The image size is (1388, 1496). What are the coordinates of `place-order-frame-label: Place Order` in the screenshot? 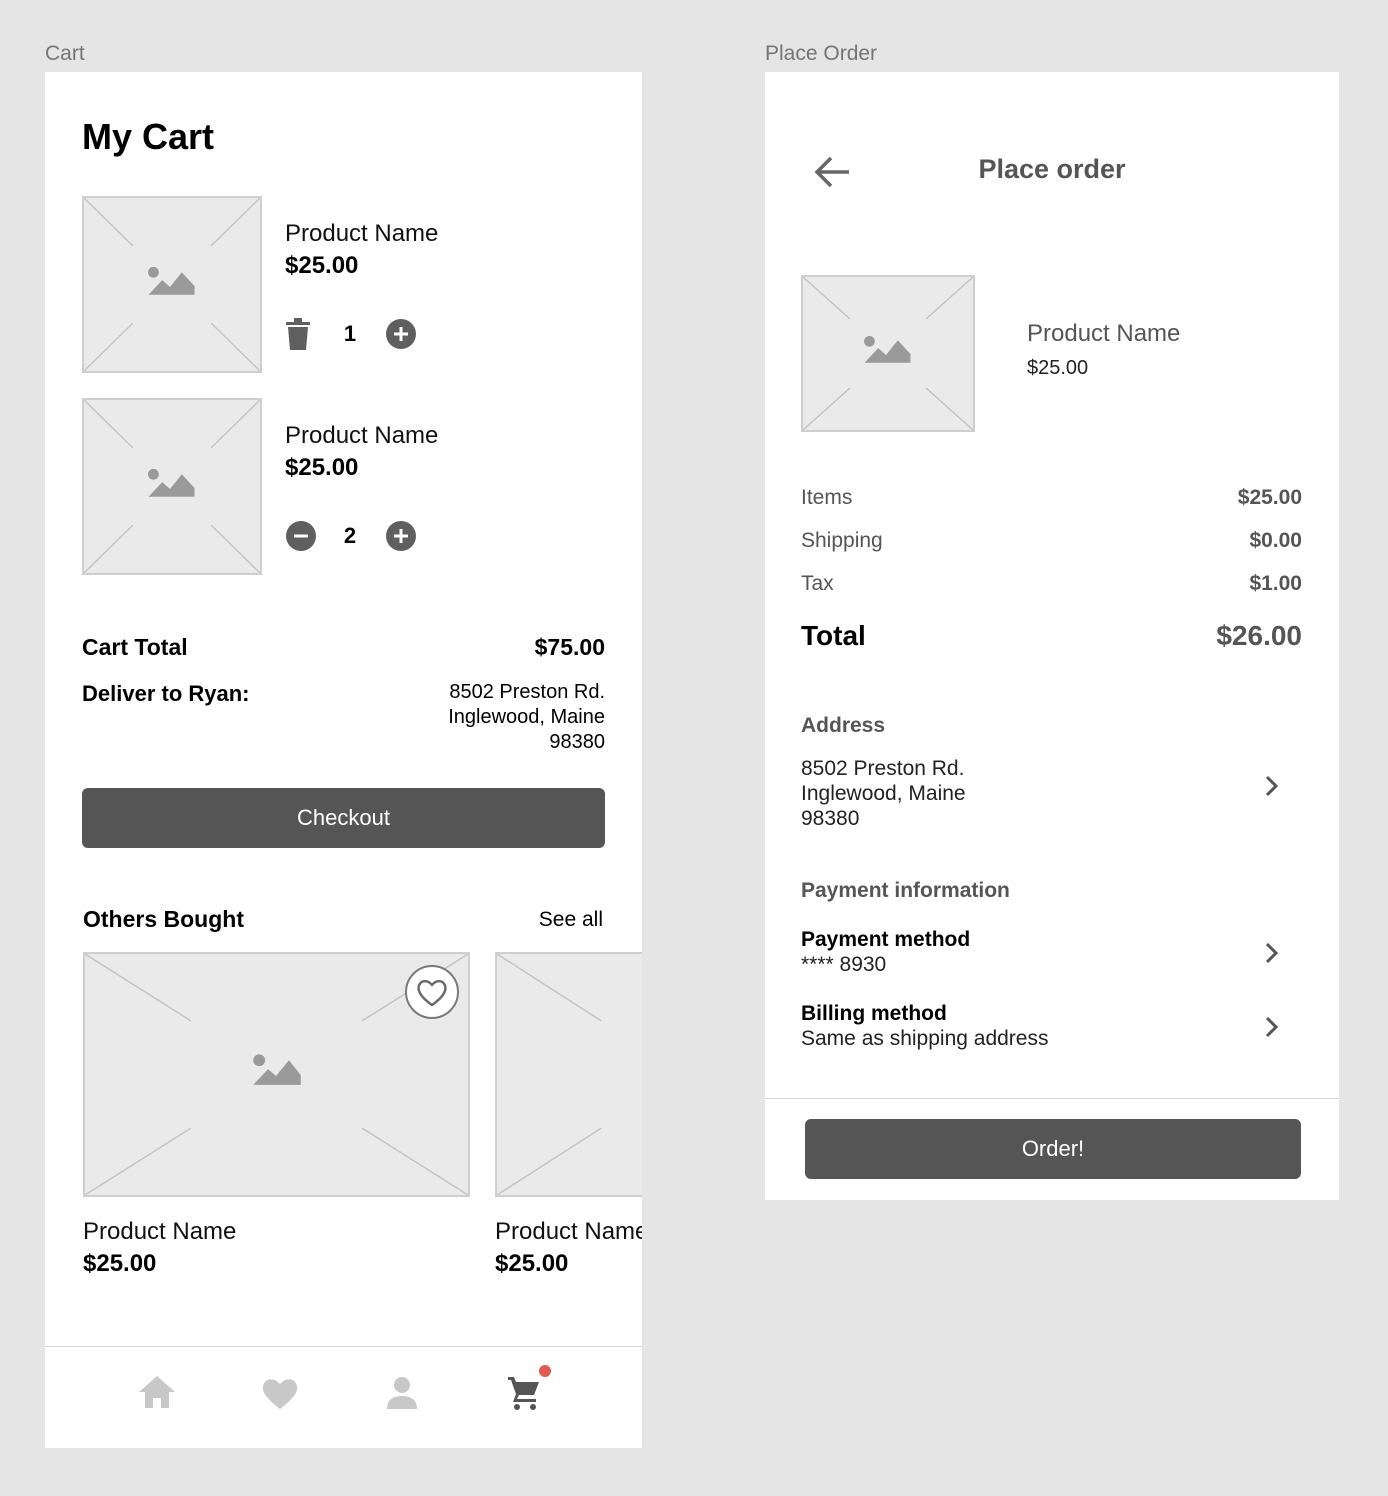 It's located at (821, 53).